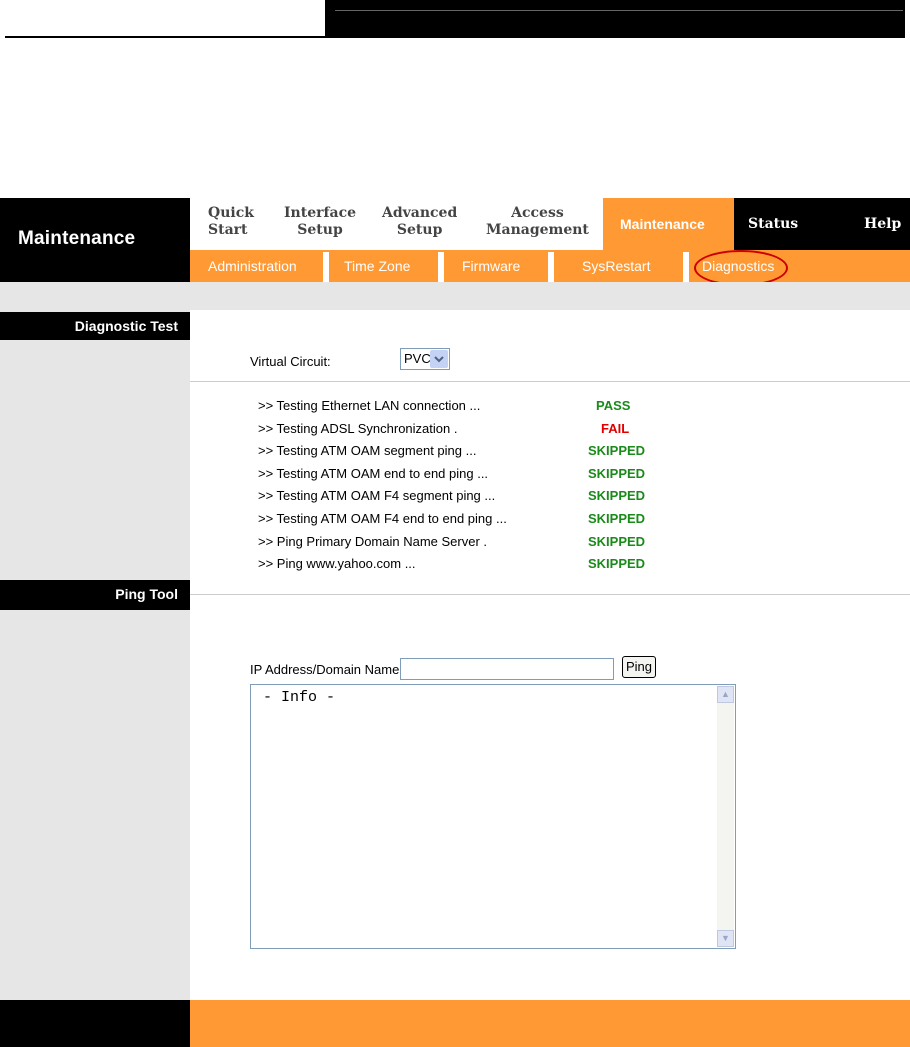  I want to click on info-textarea: - Info - ▲ ▼, so click(493, 816).